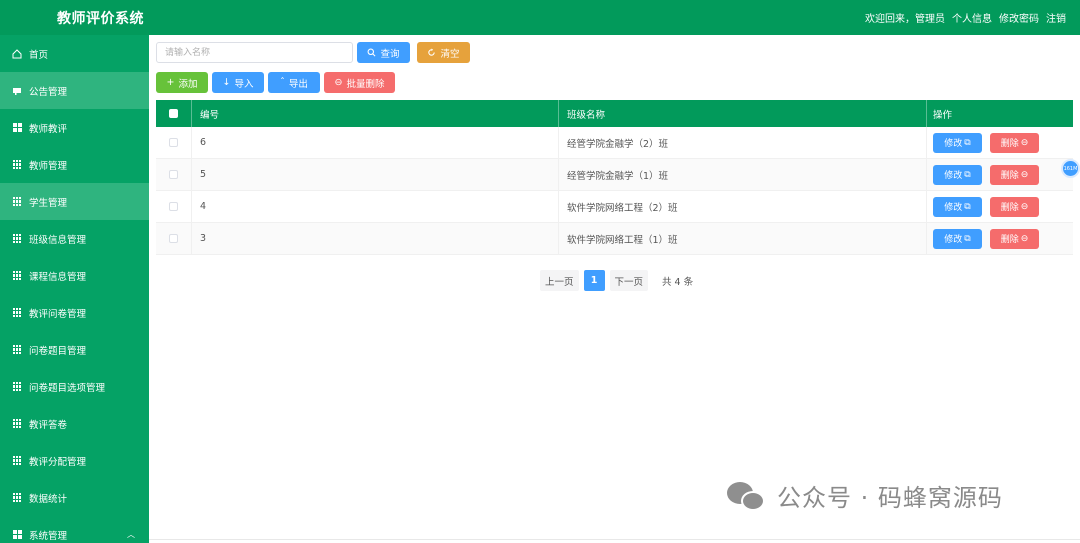 The height and width of the screenshot is (543, 1080). What do you see at coordinates (67, 388) in the screenshot?
I see `sidebar-item-label: 问卷题目选项管理` at bounding box center [67, 388].